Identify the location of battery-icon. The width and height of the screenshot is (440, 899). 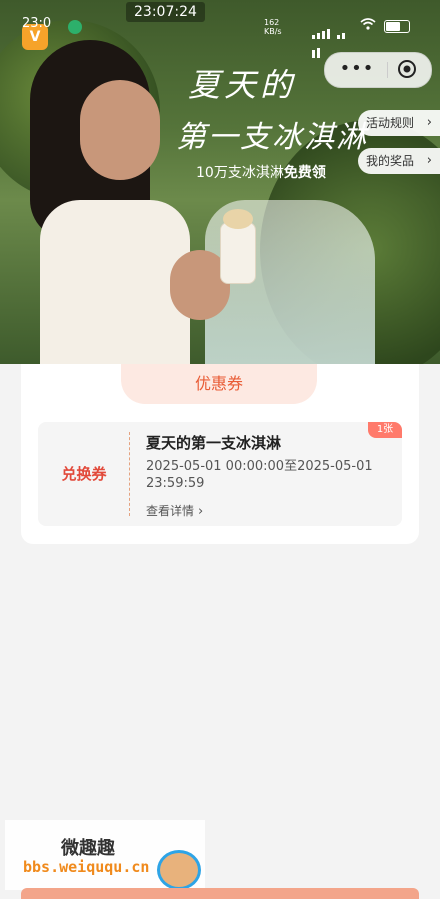
(397, 26).